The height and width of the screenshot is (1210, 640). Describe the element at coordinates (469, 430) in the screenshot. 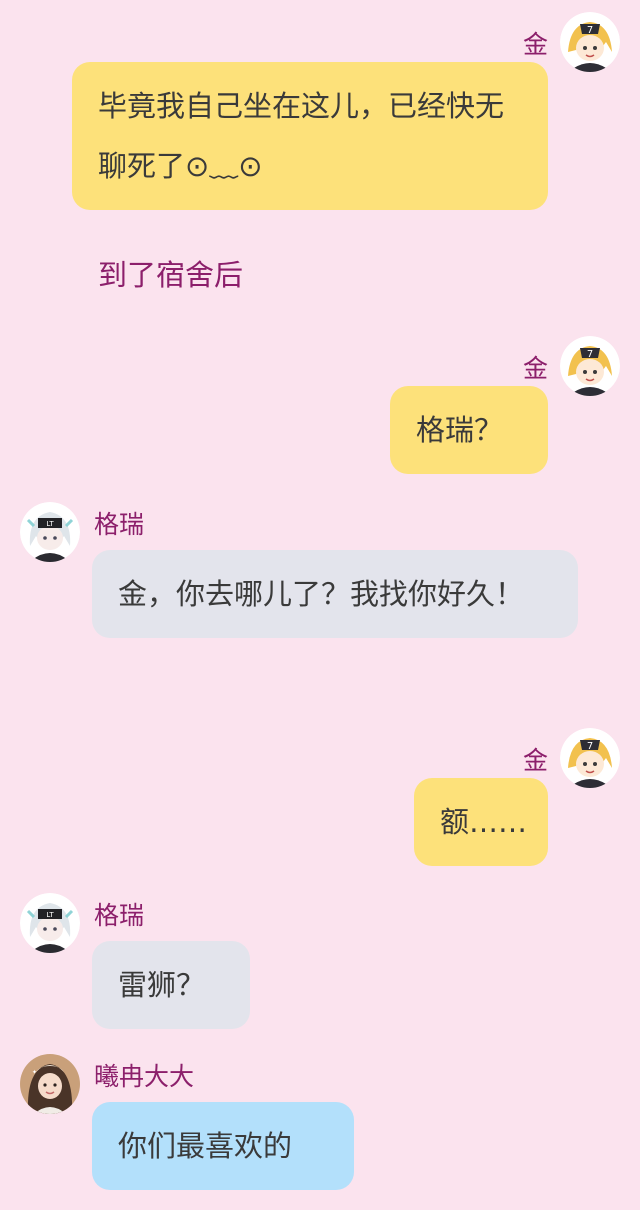

I see `chat-bubble: 格瑞？` at that location.